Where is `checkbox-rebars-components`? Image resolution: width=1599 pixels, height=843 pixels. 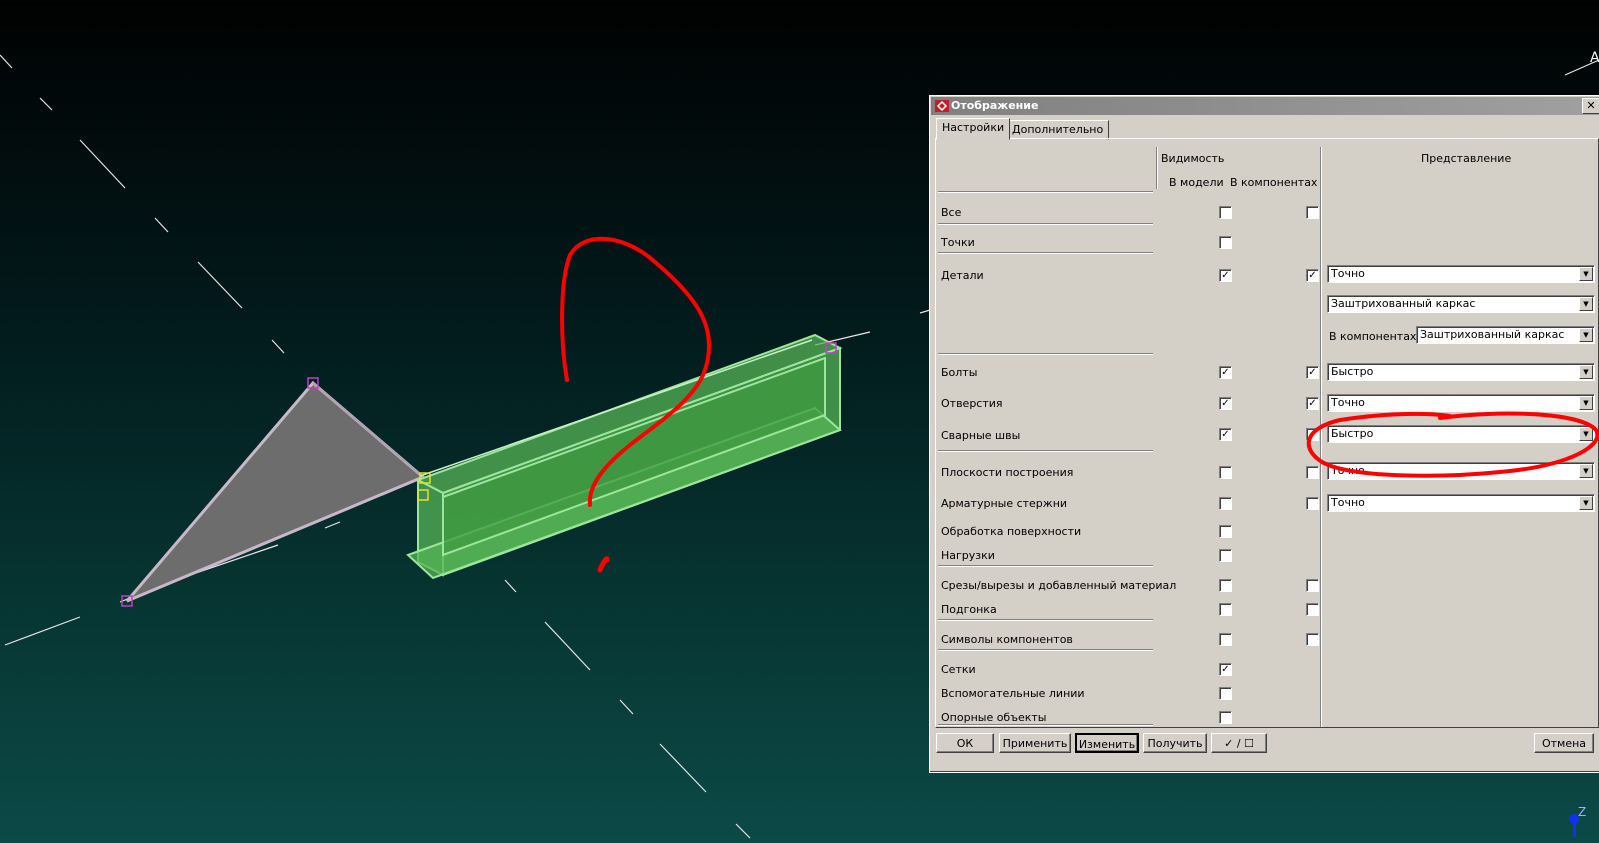 checkbox-rebars-components is located at coordinates (1312, 503).